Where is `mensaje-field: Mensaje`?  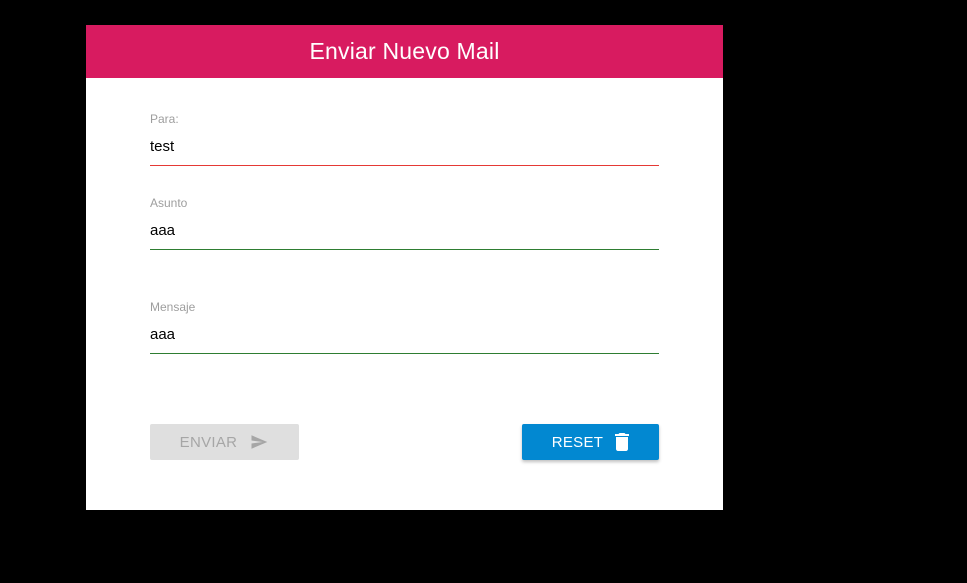
mensaje-field: Mensaje is located at coordinates (404, 327).